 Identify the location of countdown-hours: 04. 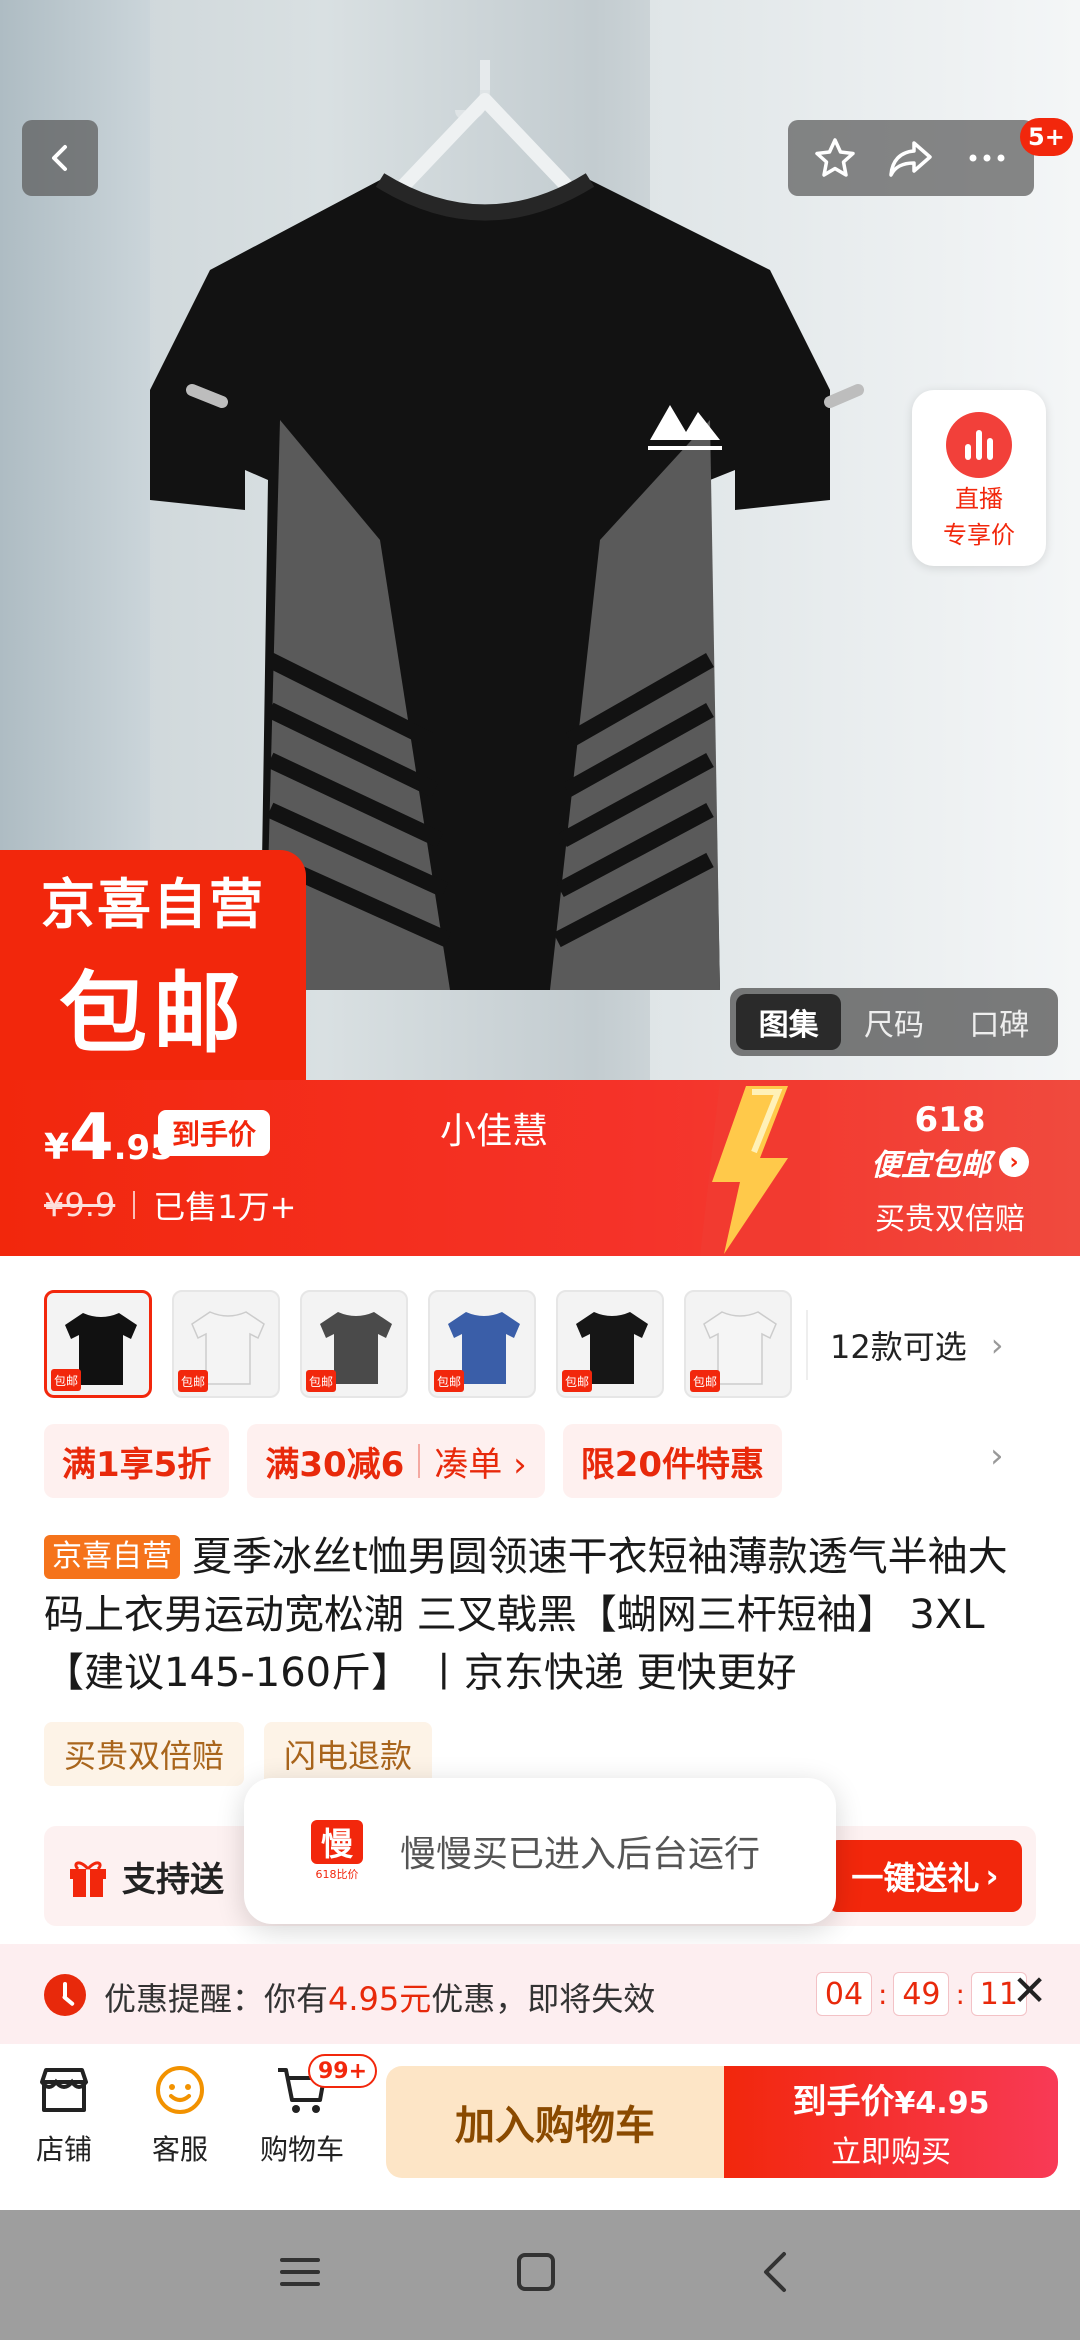
(844, 1994).